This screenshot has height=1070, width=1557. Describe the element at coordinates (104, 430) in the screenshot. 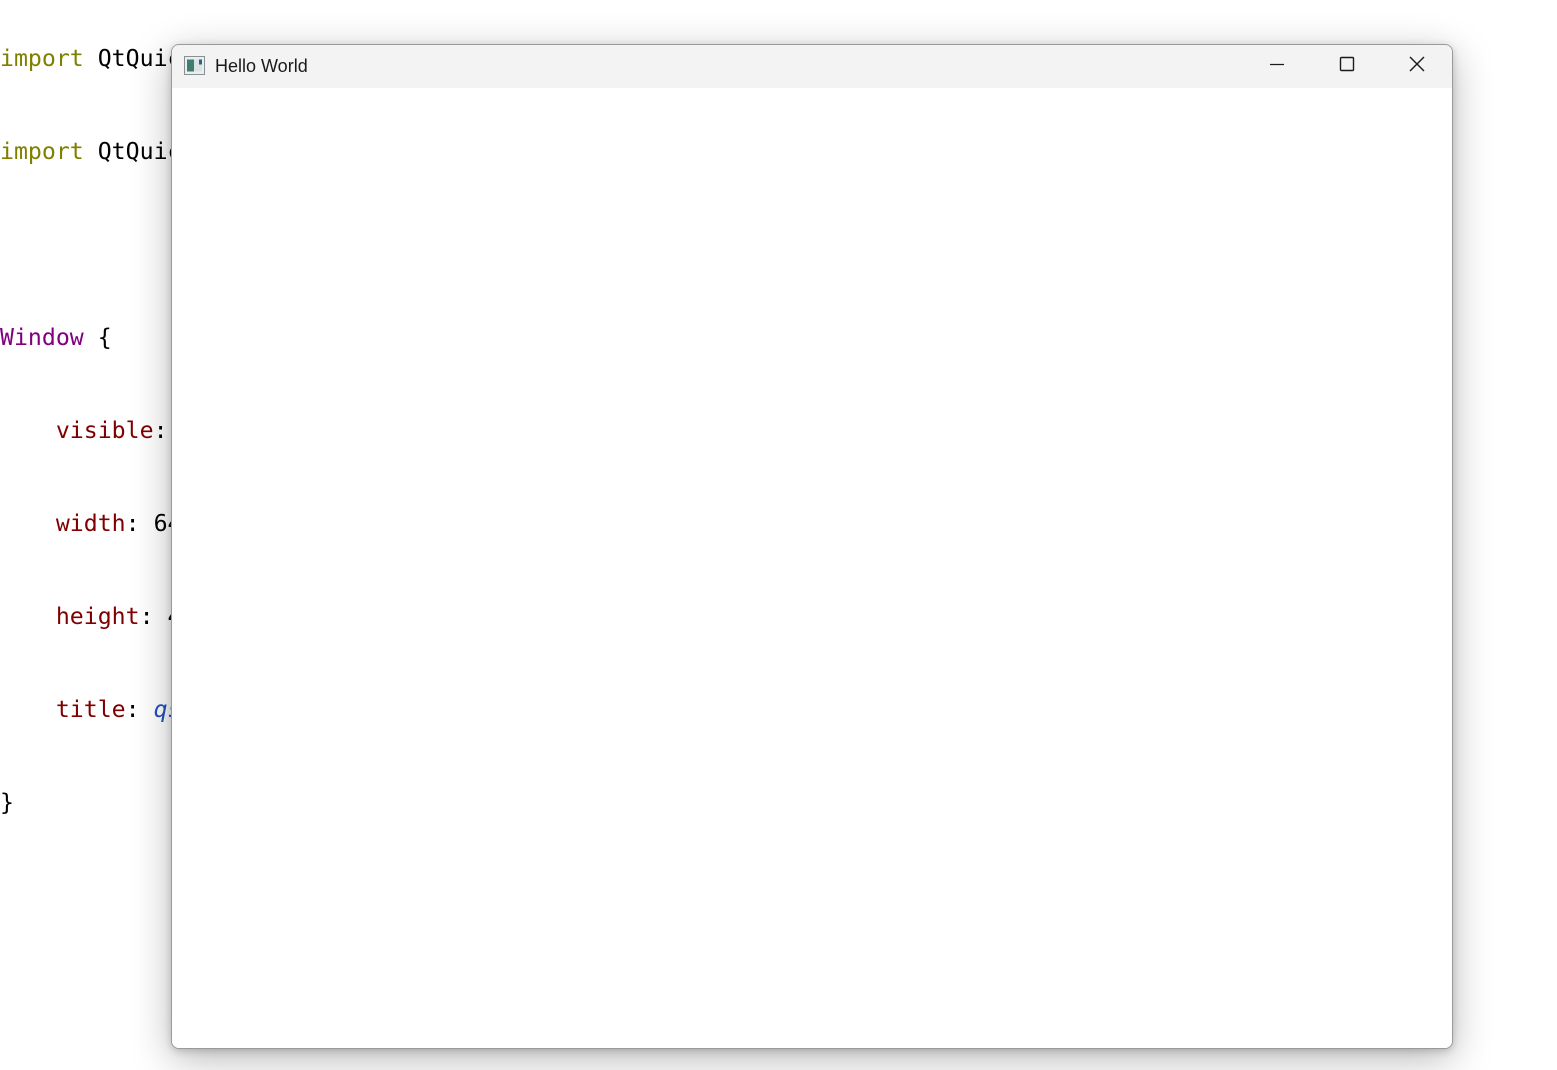

I see `code-property: visible` at that location.